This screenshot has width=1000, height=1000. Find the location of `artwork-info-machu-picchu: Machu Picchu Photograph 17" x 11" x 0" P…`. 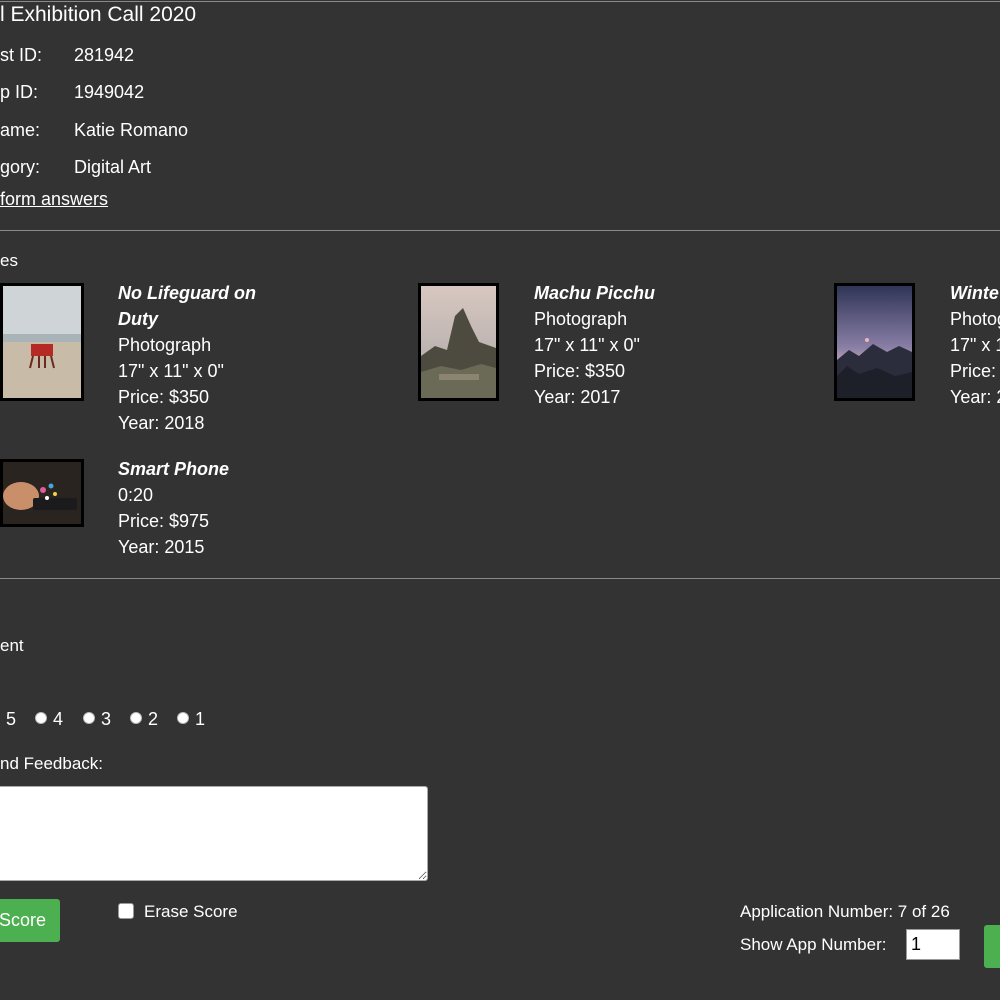

artwork-info-machu-picchu: Machu Picchu Photograph 17" x 11" x 0" P… is located at coordinates (594, 345).